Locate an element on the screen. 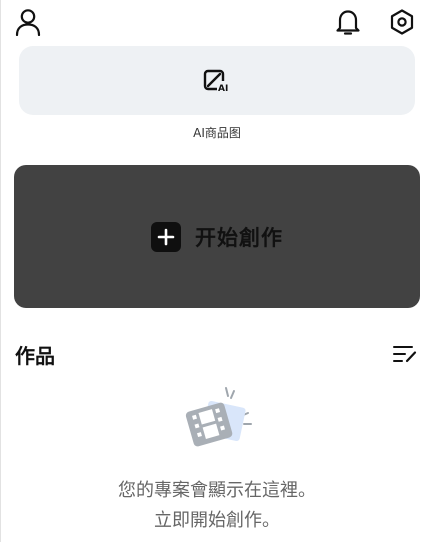 The height and width of the screenshot is (542, 432). list-edit-icon is located at coordinates (405, 354).